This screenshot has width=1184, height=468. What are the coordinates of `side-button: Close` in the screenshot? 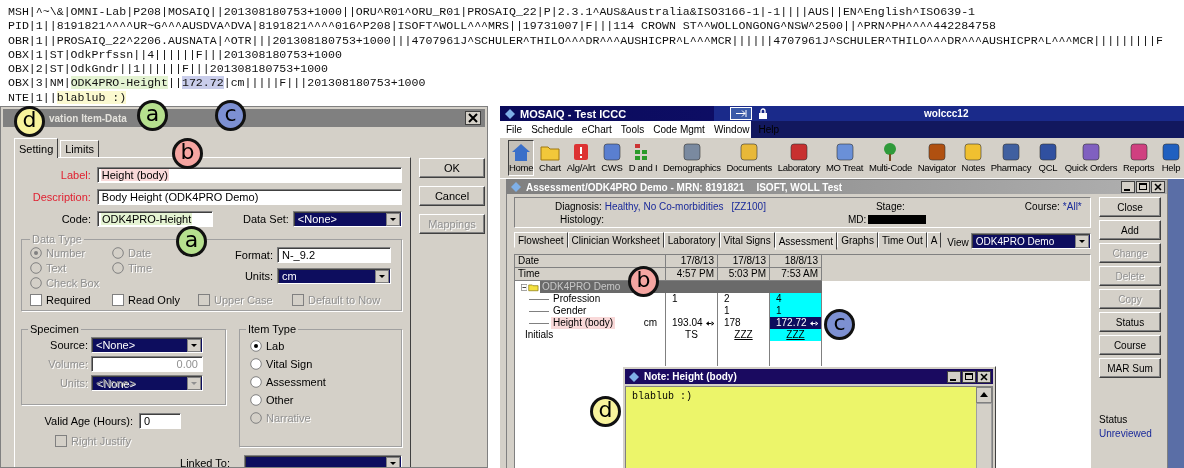 It's located at (1130, 207).